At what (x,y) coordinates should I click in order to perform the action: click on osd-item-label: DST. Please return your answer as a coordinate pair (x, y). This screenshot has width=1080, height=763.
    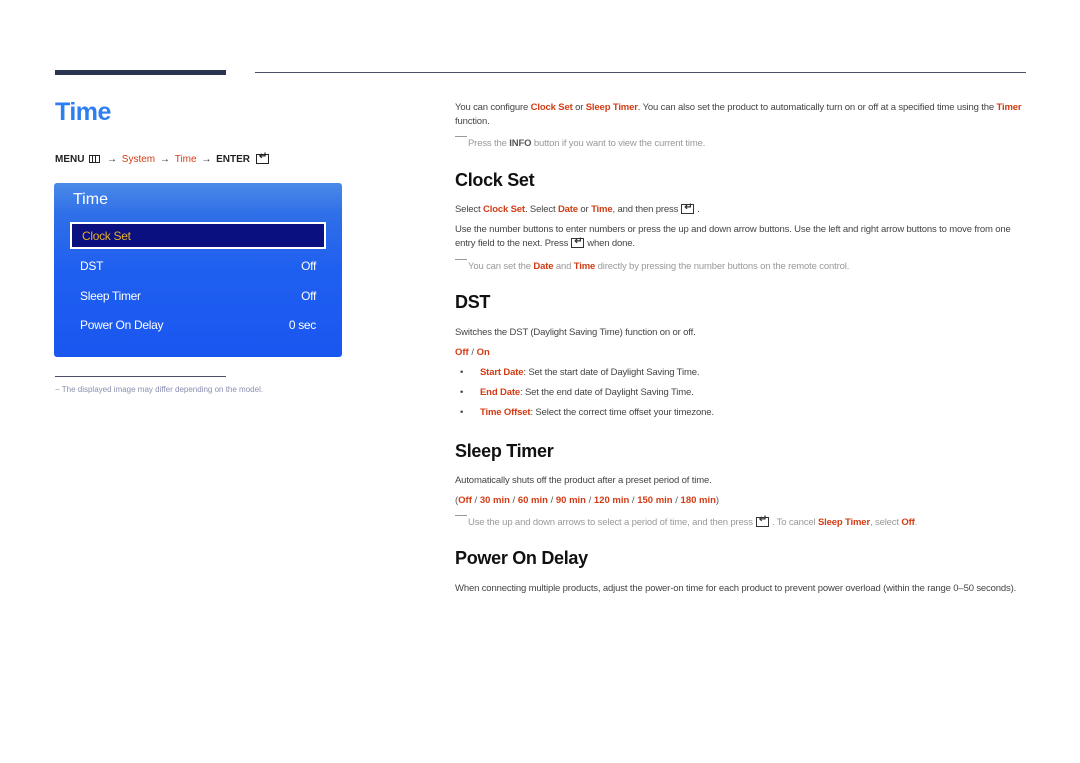
    Looking at the image, I should click on (92, 265).